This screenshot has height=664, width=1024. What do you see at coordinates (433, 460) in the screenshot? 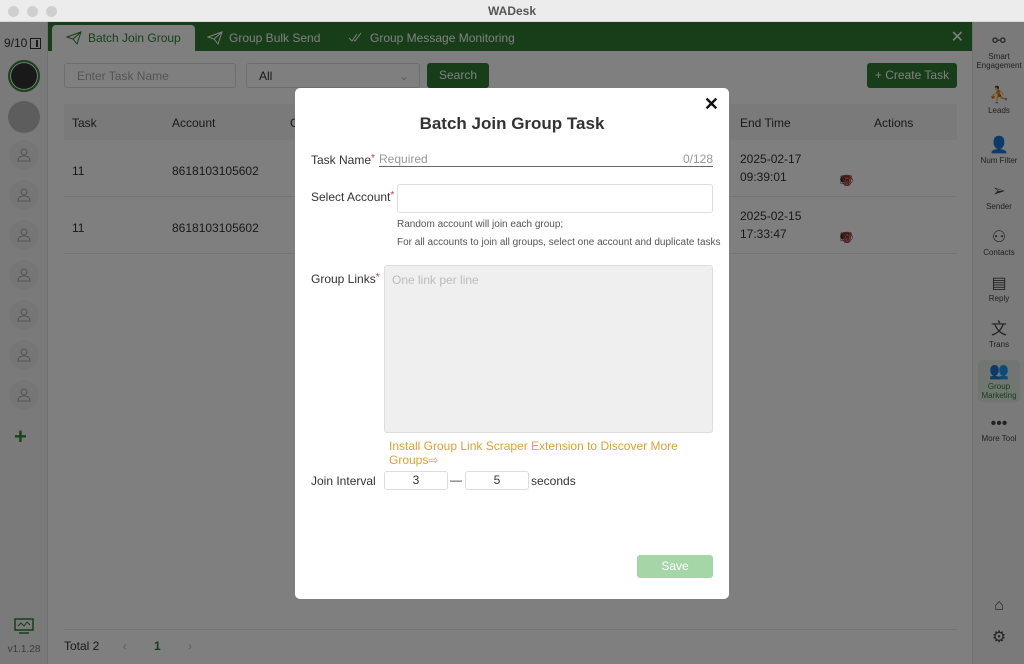
I see `arrow-right-icon: ⇨` at bounding box center [433, 460].